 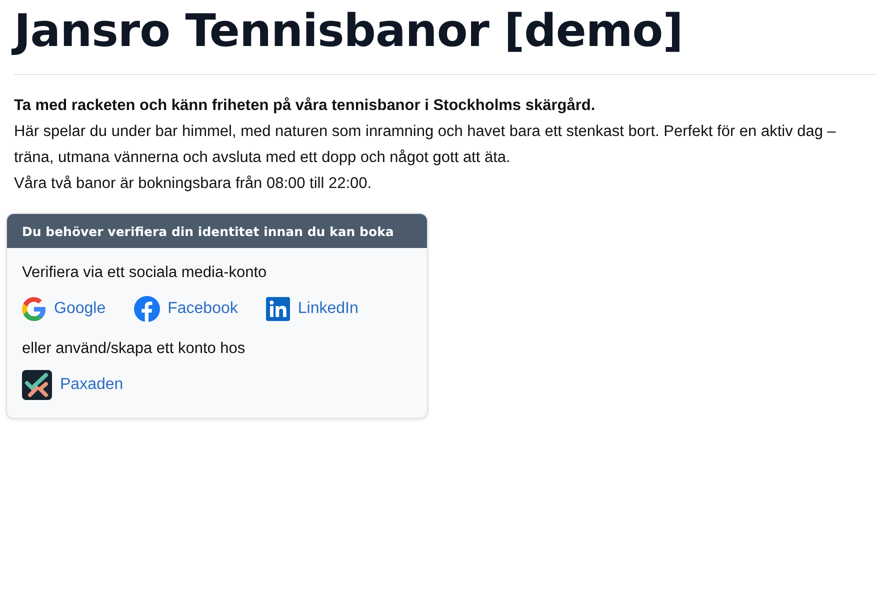 I want to click on facebook-link: Facebook, so click(x=186, y=309).